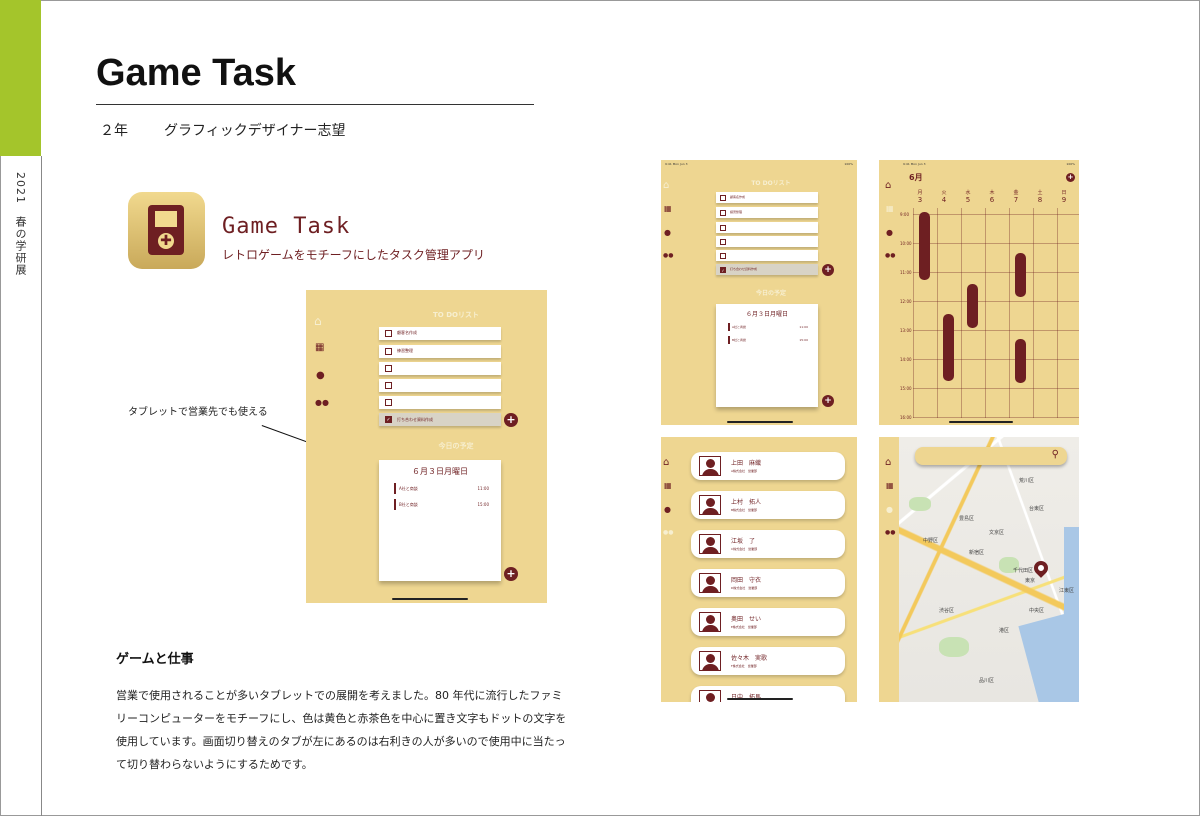  I want to click on map-label: 新宿区, so click(977, 553).